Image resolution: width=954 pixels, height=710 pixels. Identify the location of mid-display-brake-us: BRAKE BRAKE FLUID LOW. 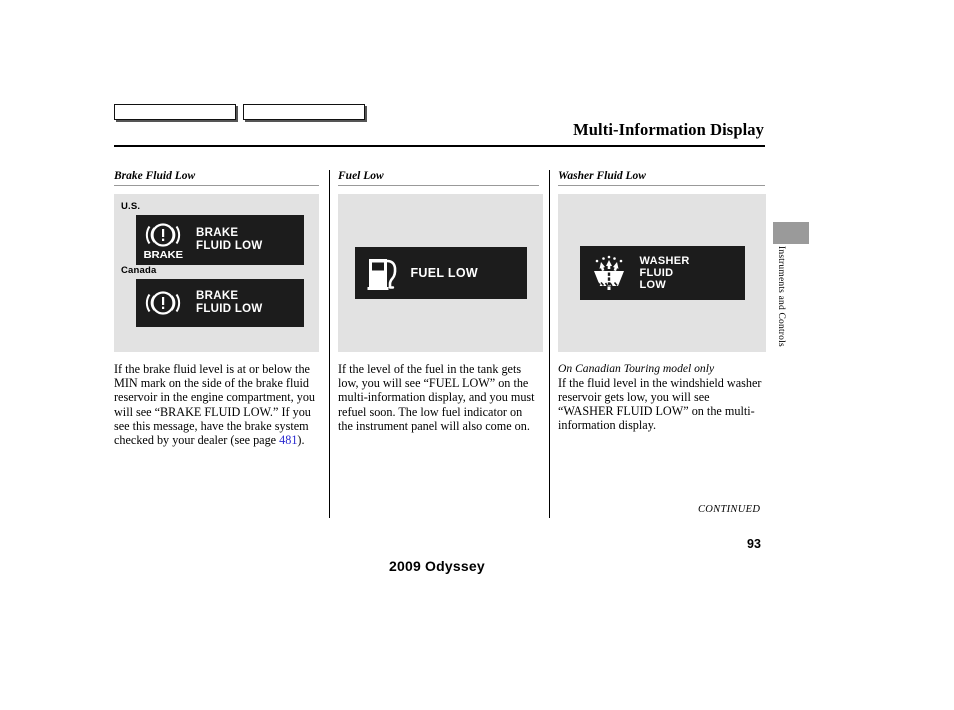
(220, 240).